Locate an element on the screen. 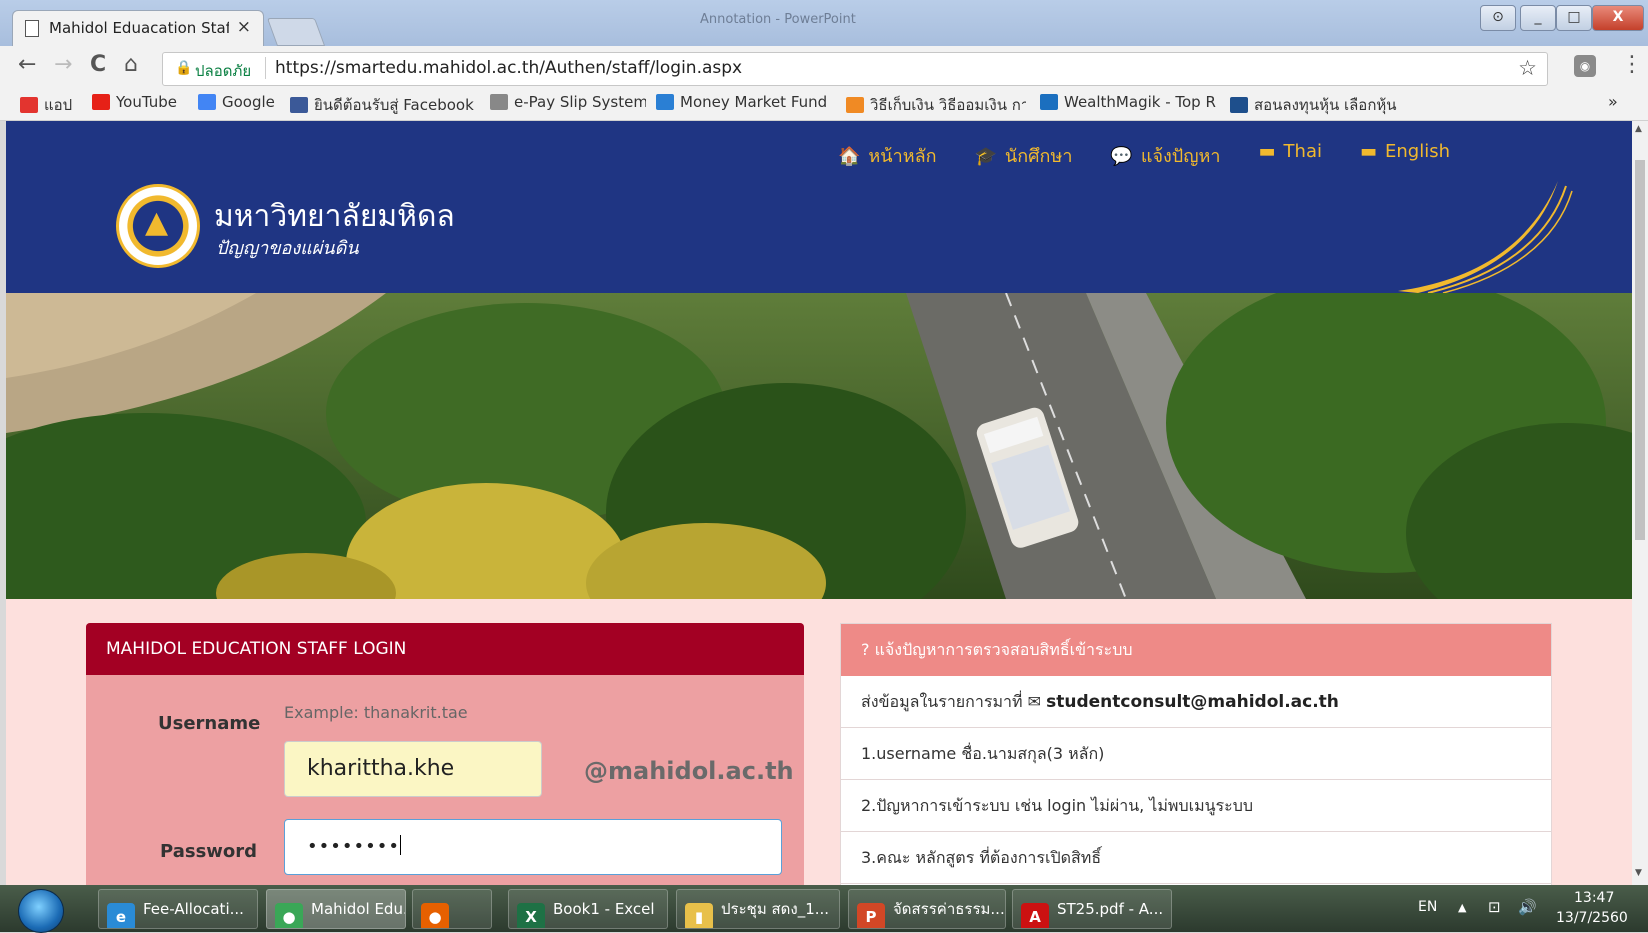 The width and height of the screenshot is (1648, 933). pdf-icon: A is located at coordinates (1035, 915).